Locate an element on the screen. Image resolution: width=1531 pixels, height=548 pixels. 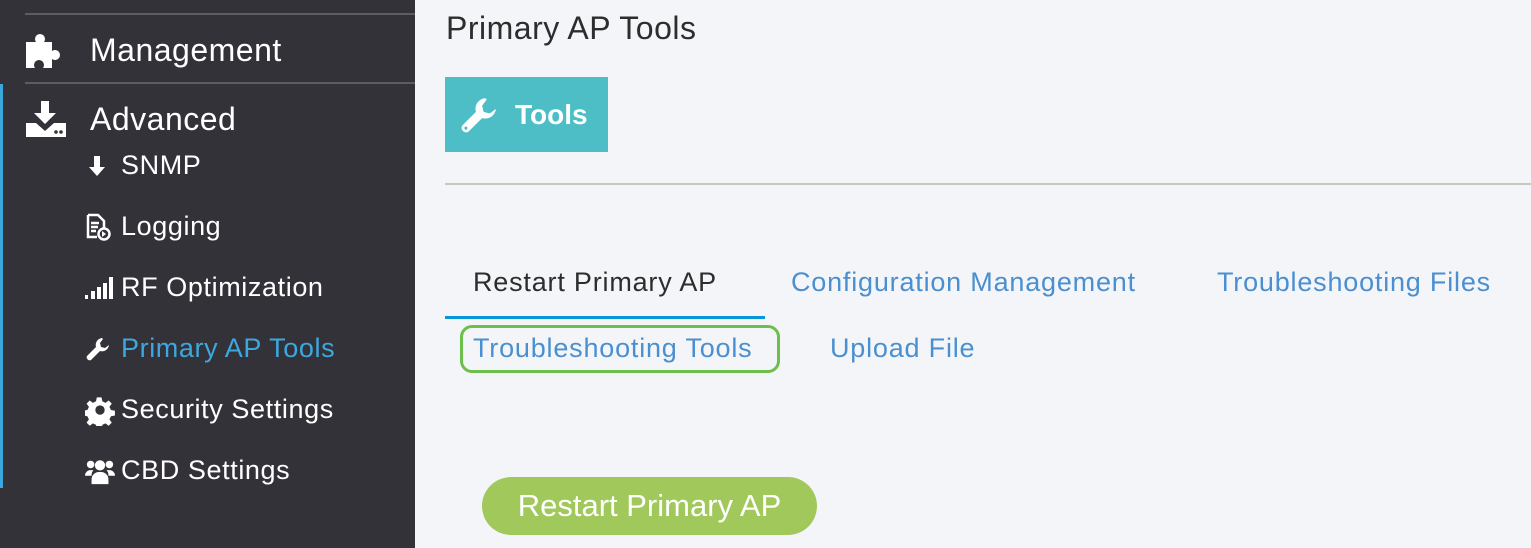
section-divider is located at coordinates (988, 184).